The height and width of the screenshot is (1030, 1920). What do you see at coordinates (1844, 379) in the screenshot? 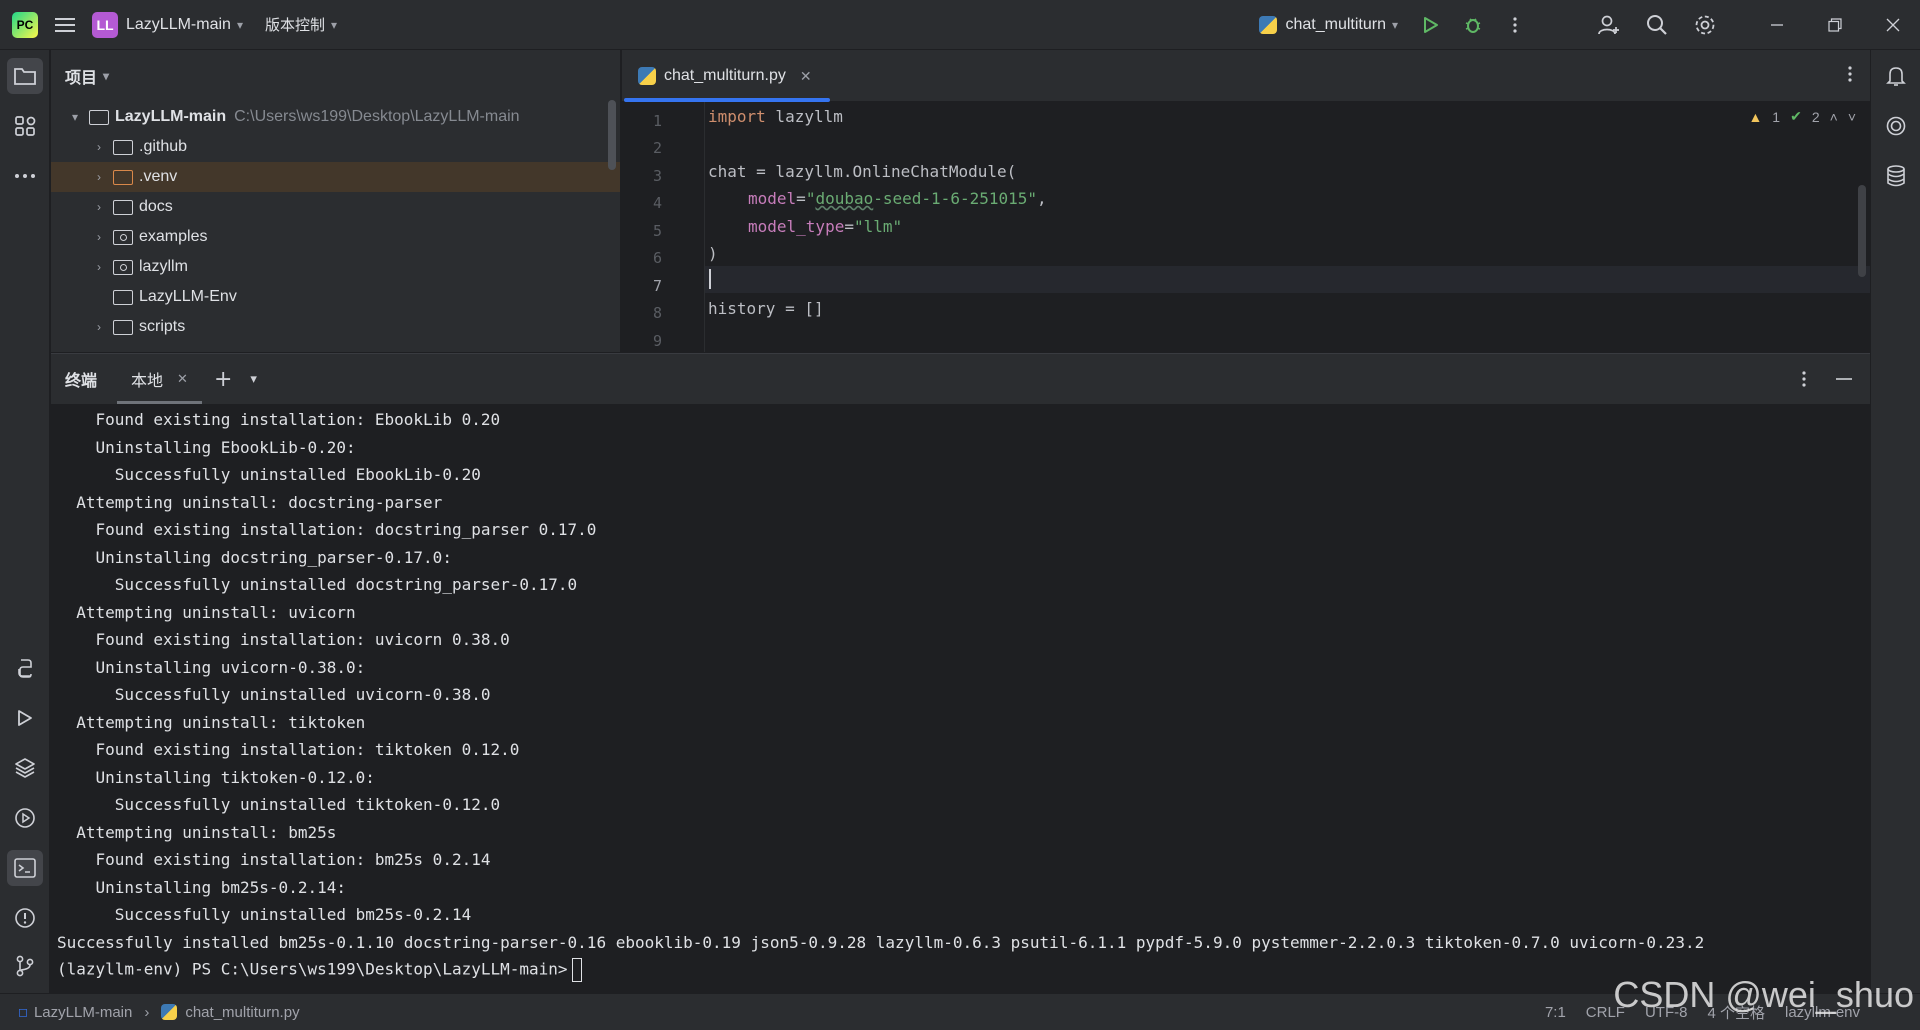
I see `hide-panel-icon` at bounding box center [1844, 379].